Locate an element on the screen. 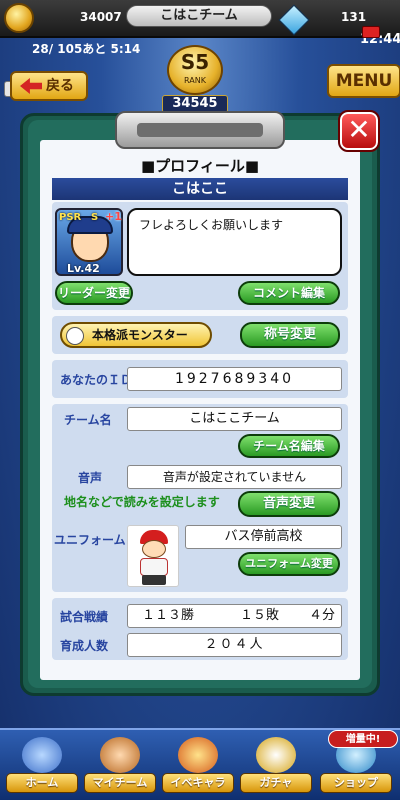  team-edit-button: チーム名編集 is located at coordinates (289, 446).